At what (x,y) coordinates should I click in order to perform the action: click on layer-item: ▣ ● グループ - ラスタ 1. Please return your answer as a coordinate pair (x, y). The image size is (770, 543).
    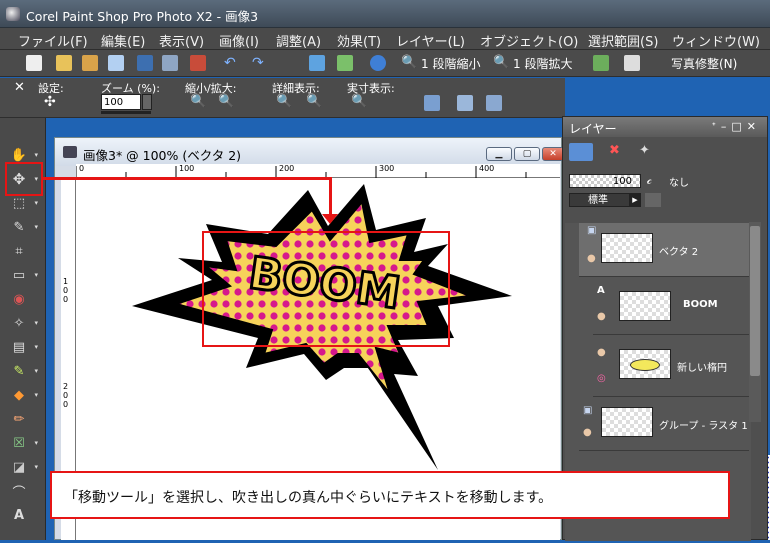
    Looking at the image, I should click on (664, 424).